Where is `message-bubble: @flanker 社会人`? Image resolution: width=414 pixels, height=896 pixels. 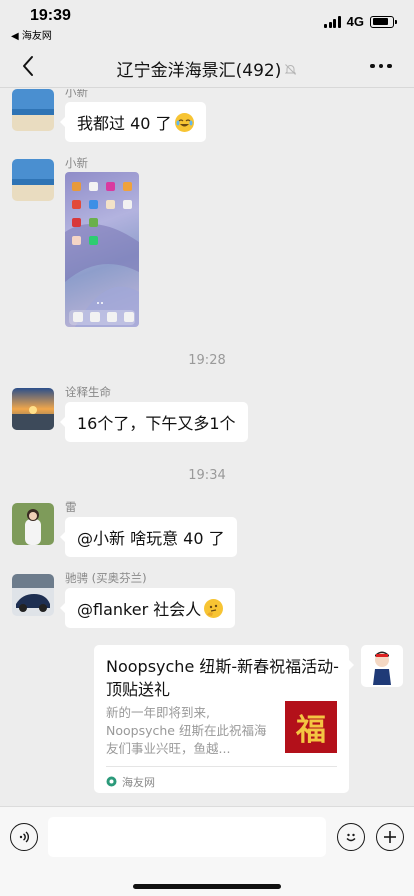
message-bubble: @flanker 社会人 is located at coordinates (147, 608).